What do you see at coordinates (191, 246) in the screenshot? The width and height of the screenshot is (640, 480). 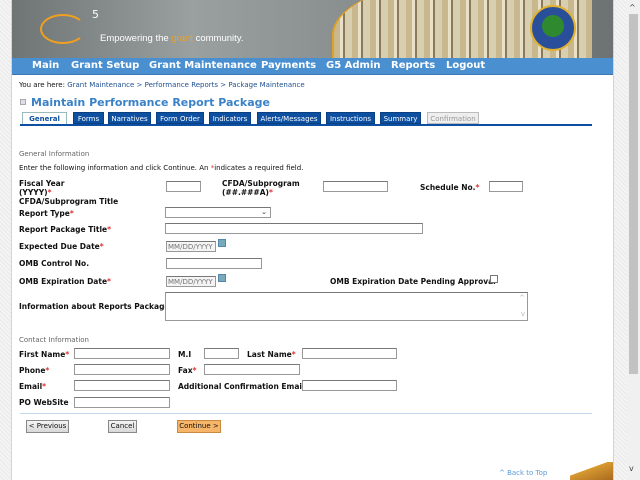 I see `due-date-input` at bounding box center [191, 246].